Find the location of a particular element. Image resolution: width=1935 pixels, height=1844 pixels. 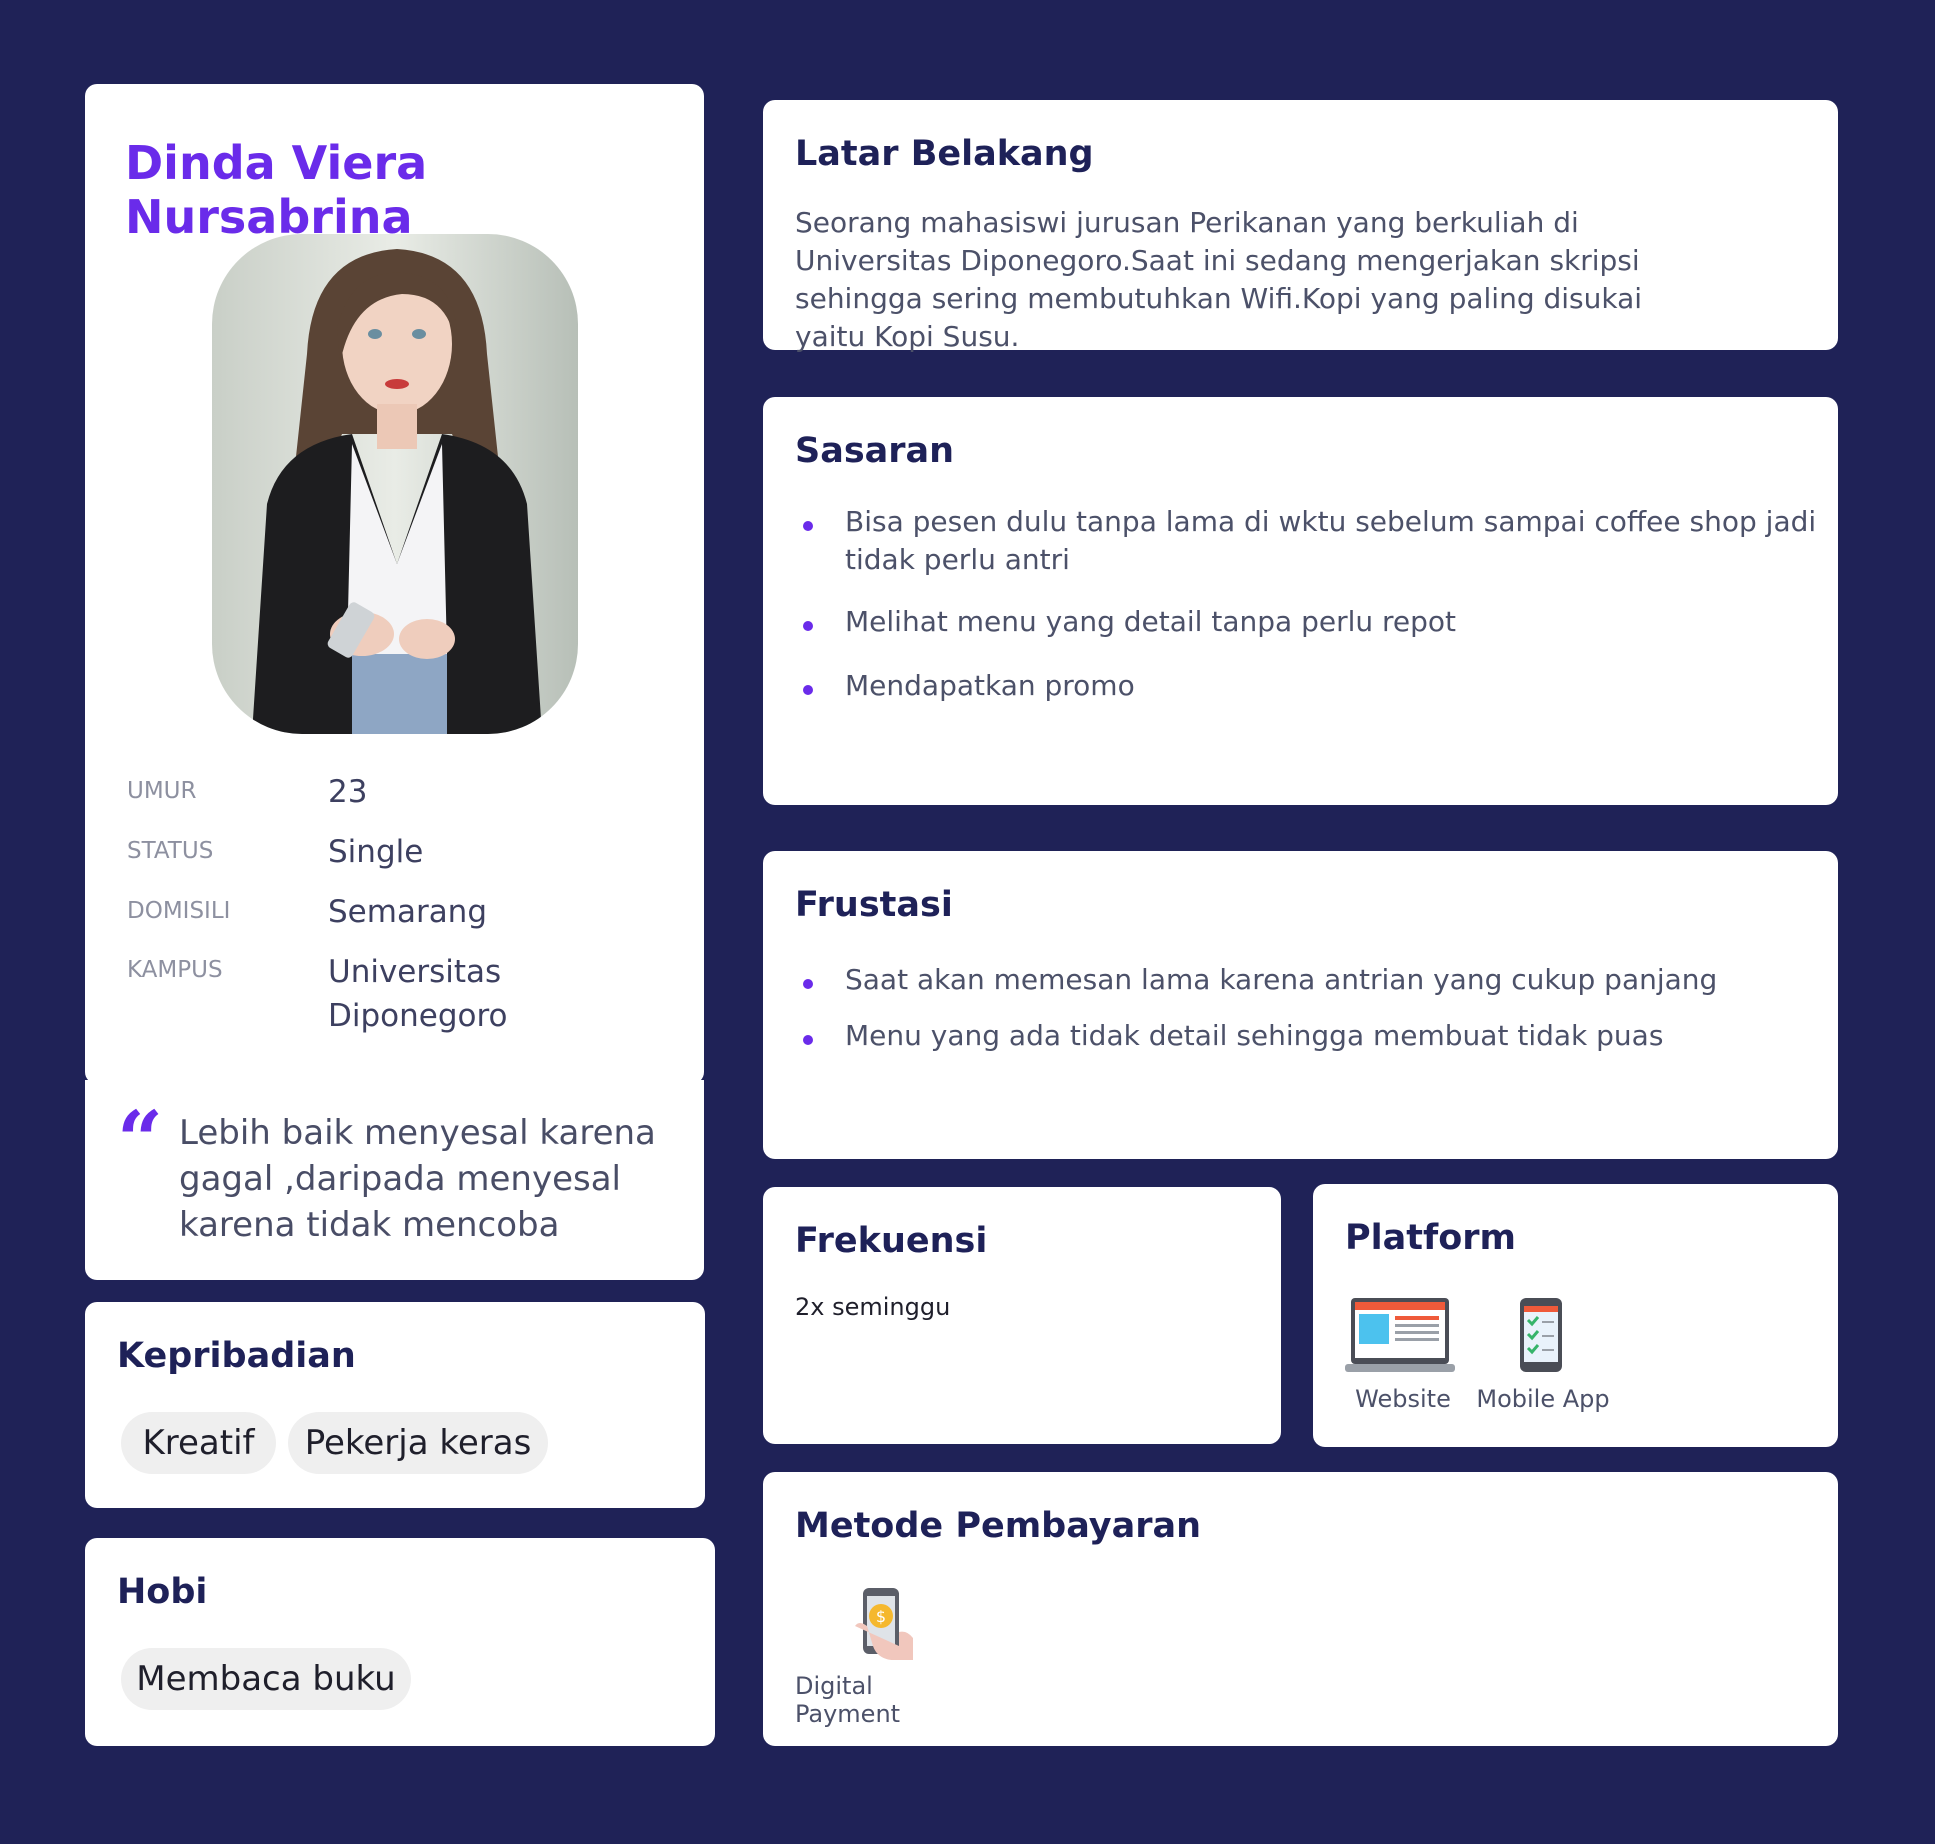

platform-title: Platform is located at coordinates (1431, 1238).